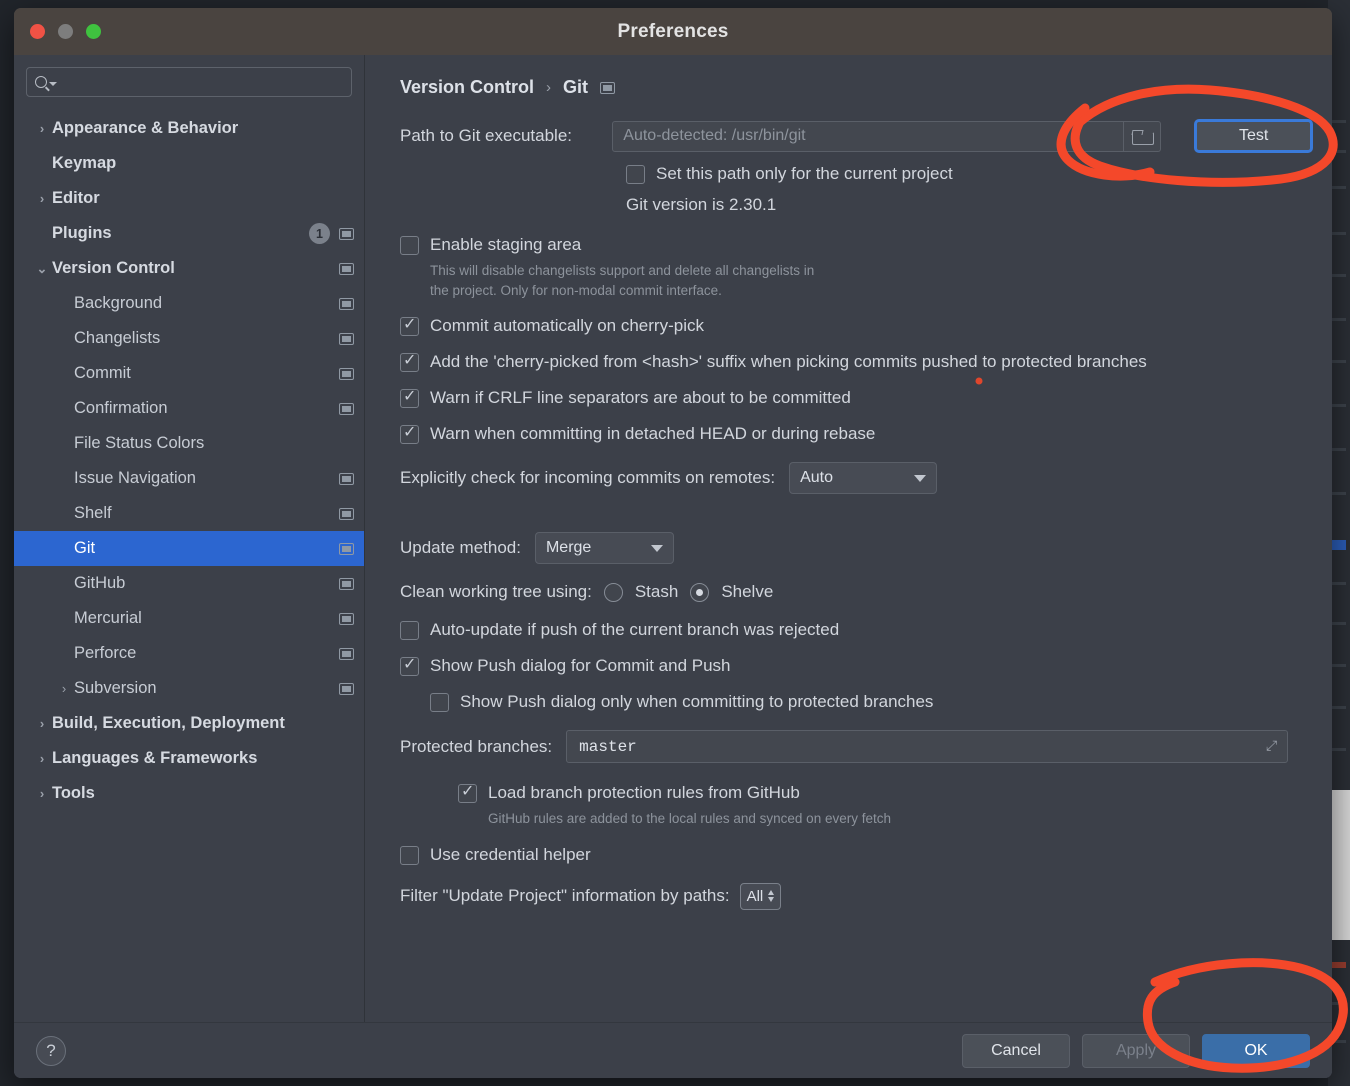 The image size is (1350, 1086). Describe the element at coordinates (868, 136) in the screenshot. I see `git-path-input: Auto-detected: /usr/bin/git` at that location.